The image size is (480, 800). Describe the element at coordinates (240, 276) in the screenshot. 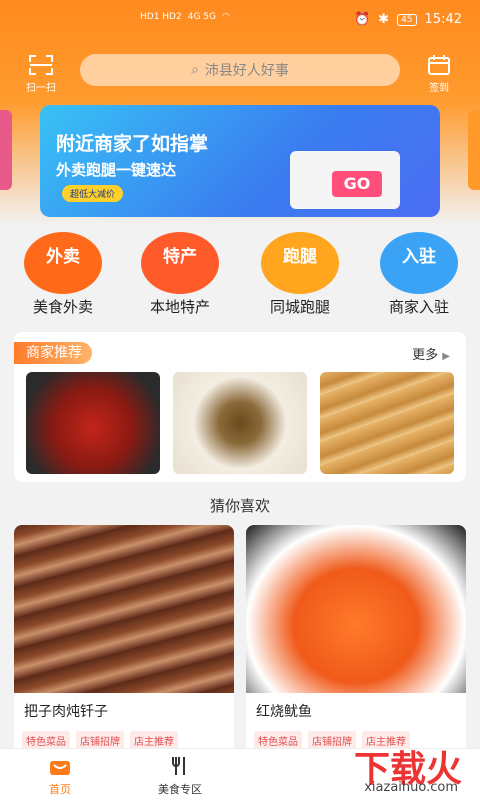

I see `category-grid: 外卖 美食外卖 特产 本地特产 跑腿 同城跑腿 入驻 商家入驻` at that location.